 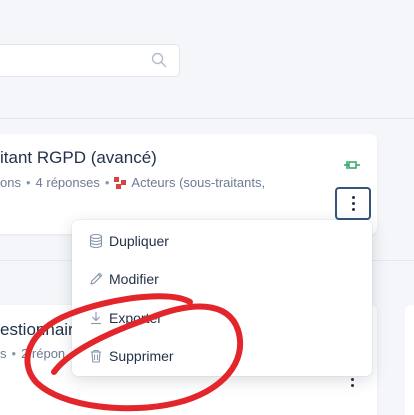 I want to click on card-responses-count: 4 réponses, so click(x=67, y=182).